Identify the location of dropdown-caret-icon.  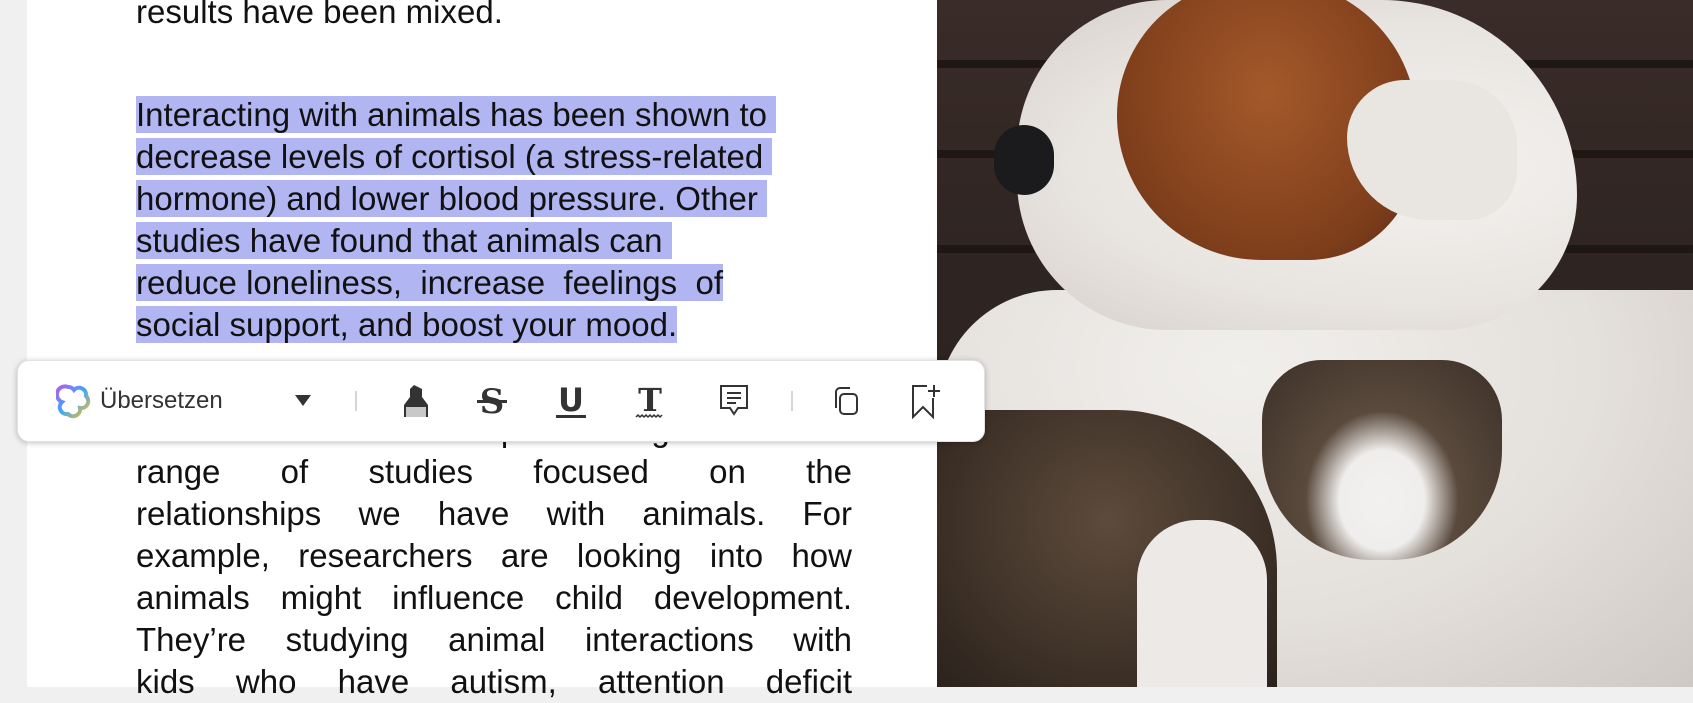
(303, 401).